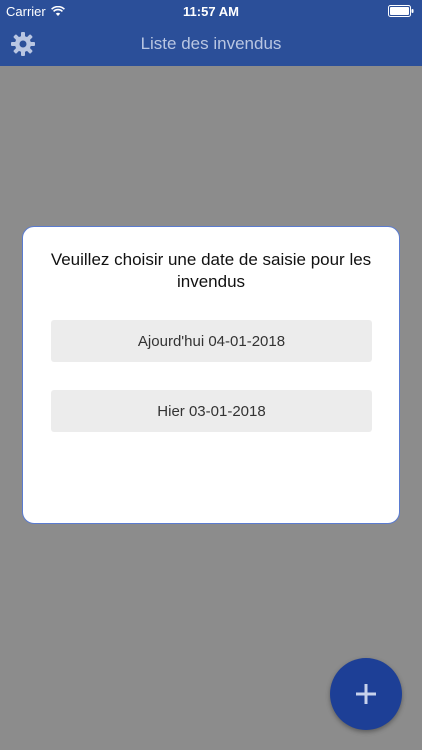 Image resolution: width=422 pixels, height=750 pixels. I want to click on status-time: 11:57 AM, so click(211, 11).